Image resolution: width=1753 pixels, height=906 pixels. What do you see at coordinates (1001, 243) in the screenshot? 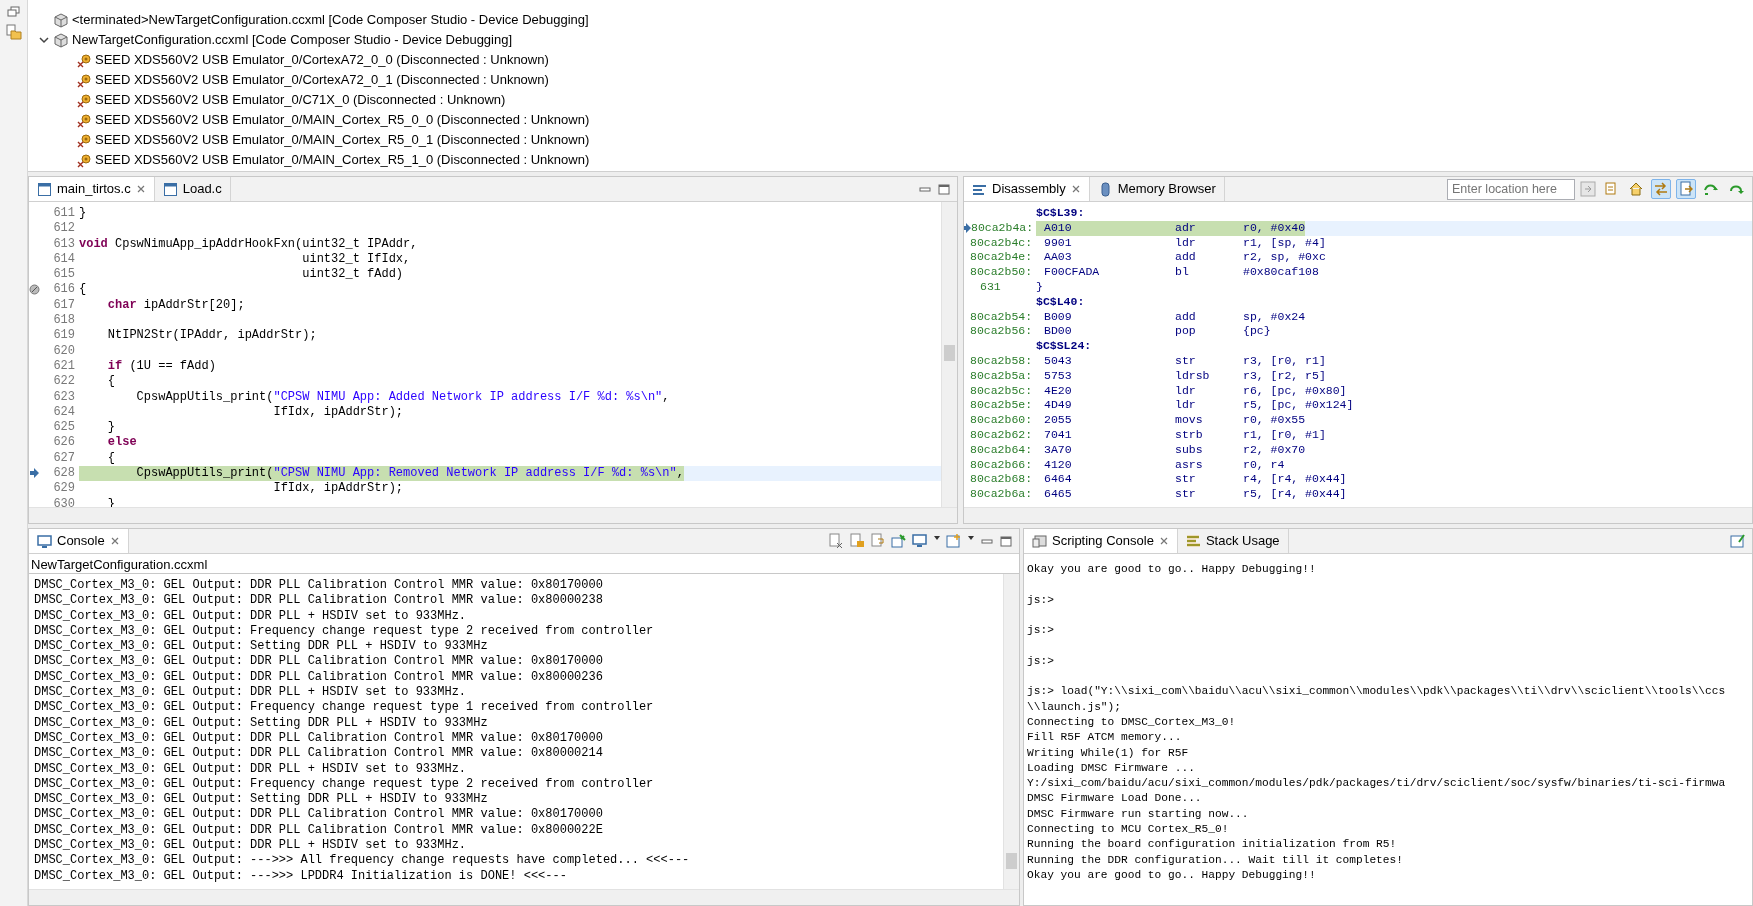
I see `address: 80ca2b4c:` at bounding box center [1001, 243].